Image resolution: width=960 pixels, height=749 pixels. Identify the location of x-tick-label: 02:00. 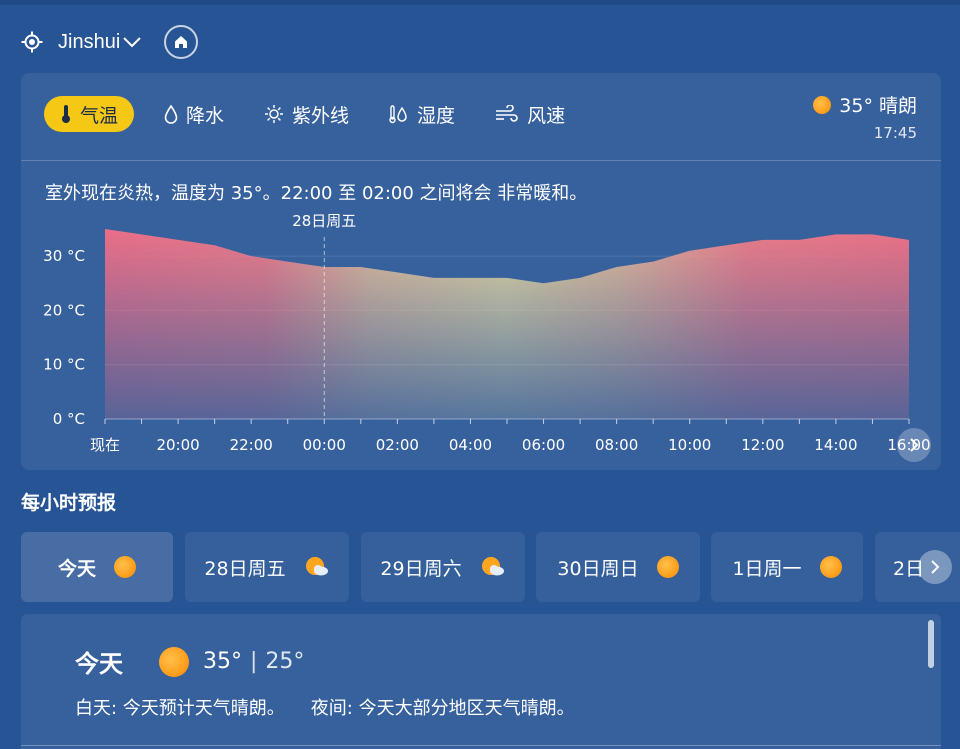
(397, 445).